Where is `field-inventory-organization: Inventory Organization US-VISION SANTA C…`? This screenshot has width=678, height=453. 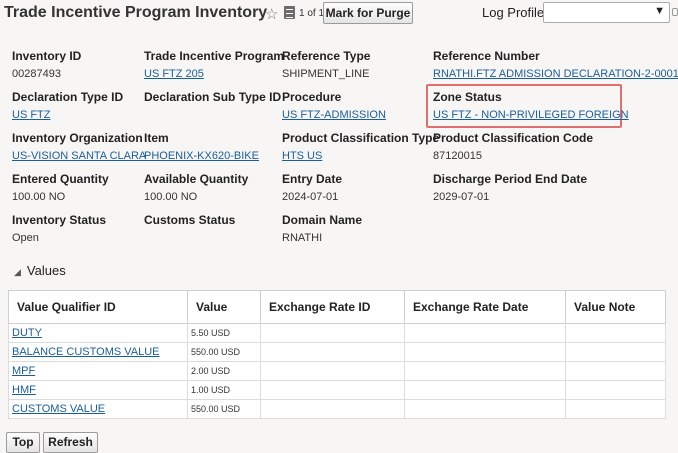
field-inventory-organization: Inventory Organization US-VISION SANTA C… is located at coordinates (79, 146).